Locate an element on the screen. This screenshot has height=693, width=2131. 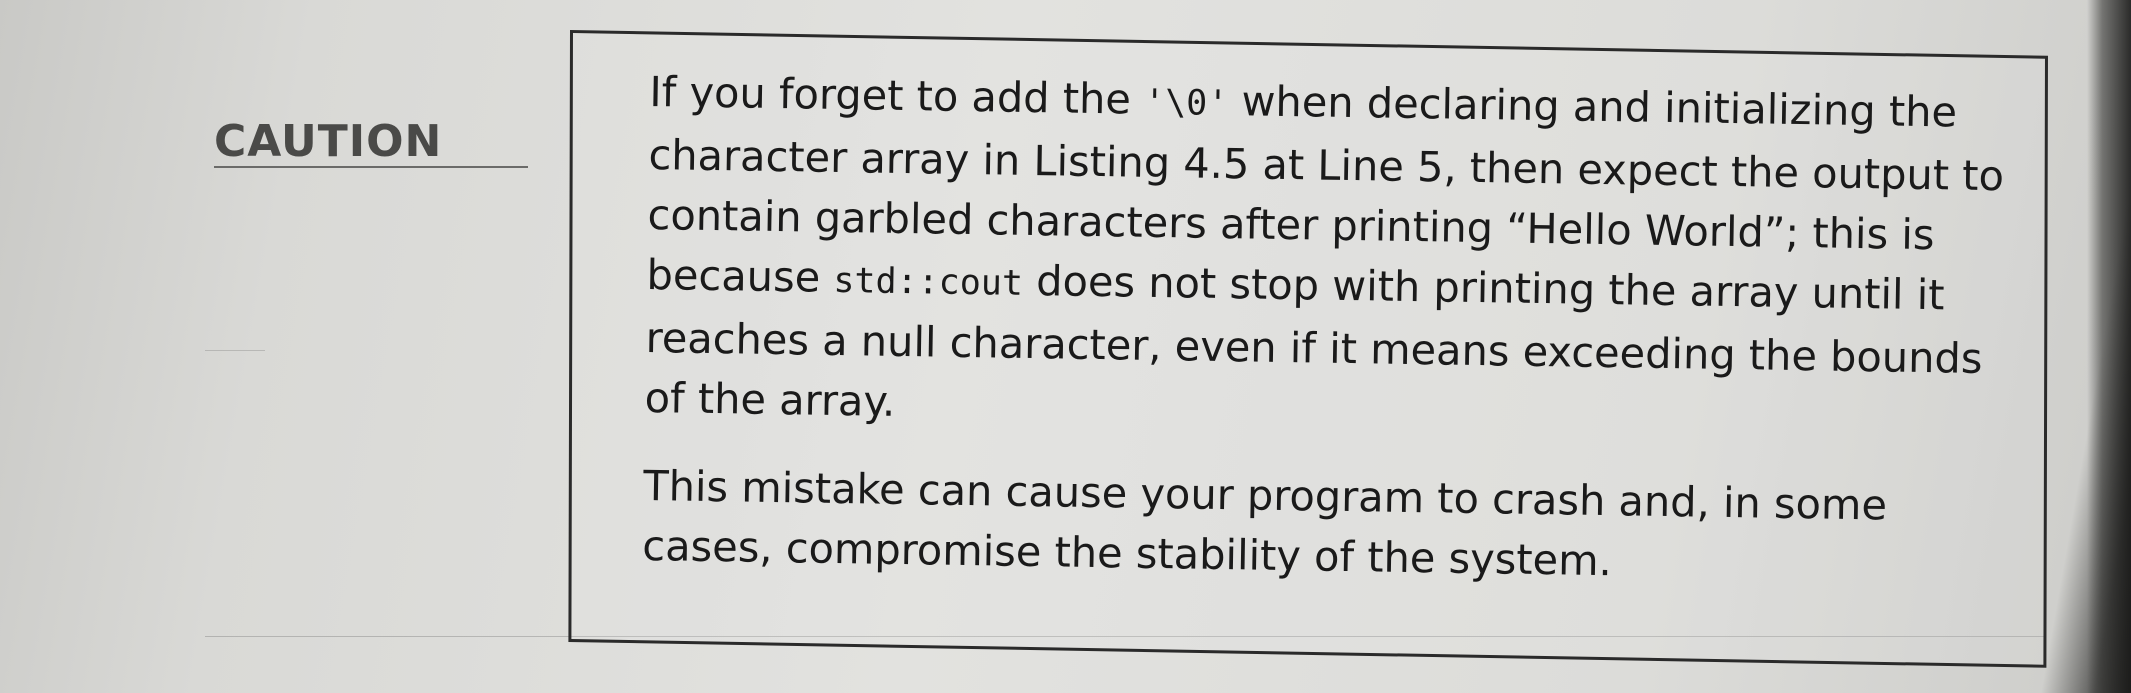
caution-heading: CAUTION is located at coordinates (328, 141).